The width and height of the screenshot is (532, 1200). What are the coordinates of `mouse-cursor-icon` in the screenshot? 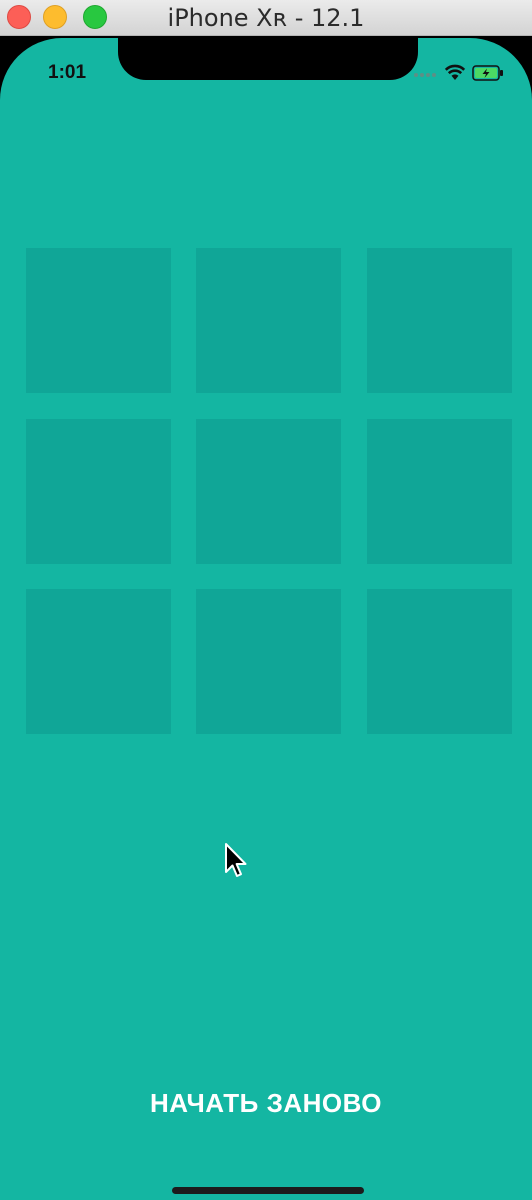 It's located at (236, 860).